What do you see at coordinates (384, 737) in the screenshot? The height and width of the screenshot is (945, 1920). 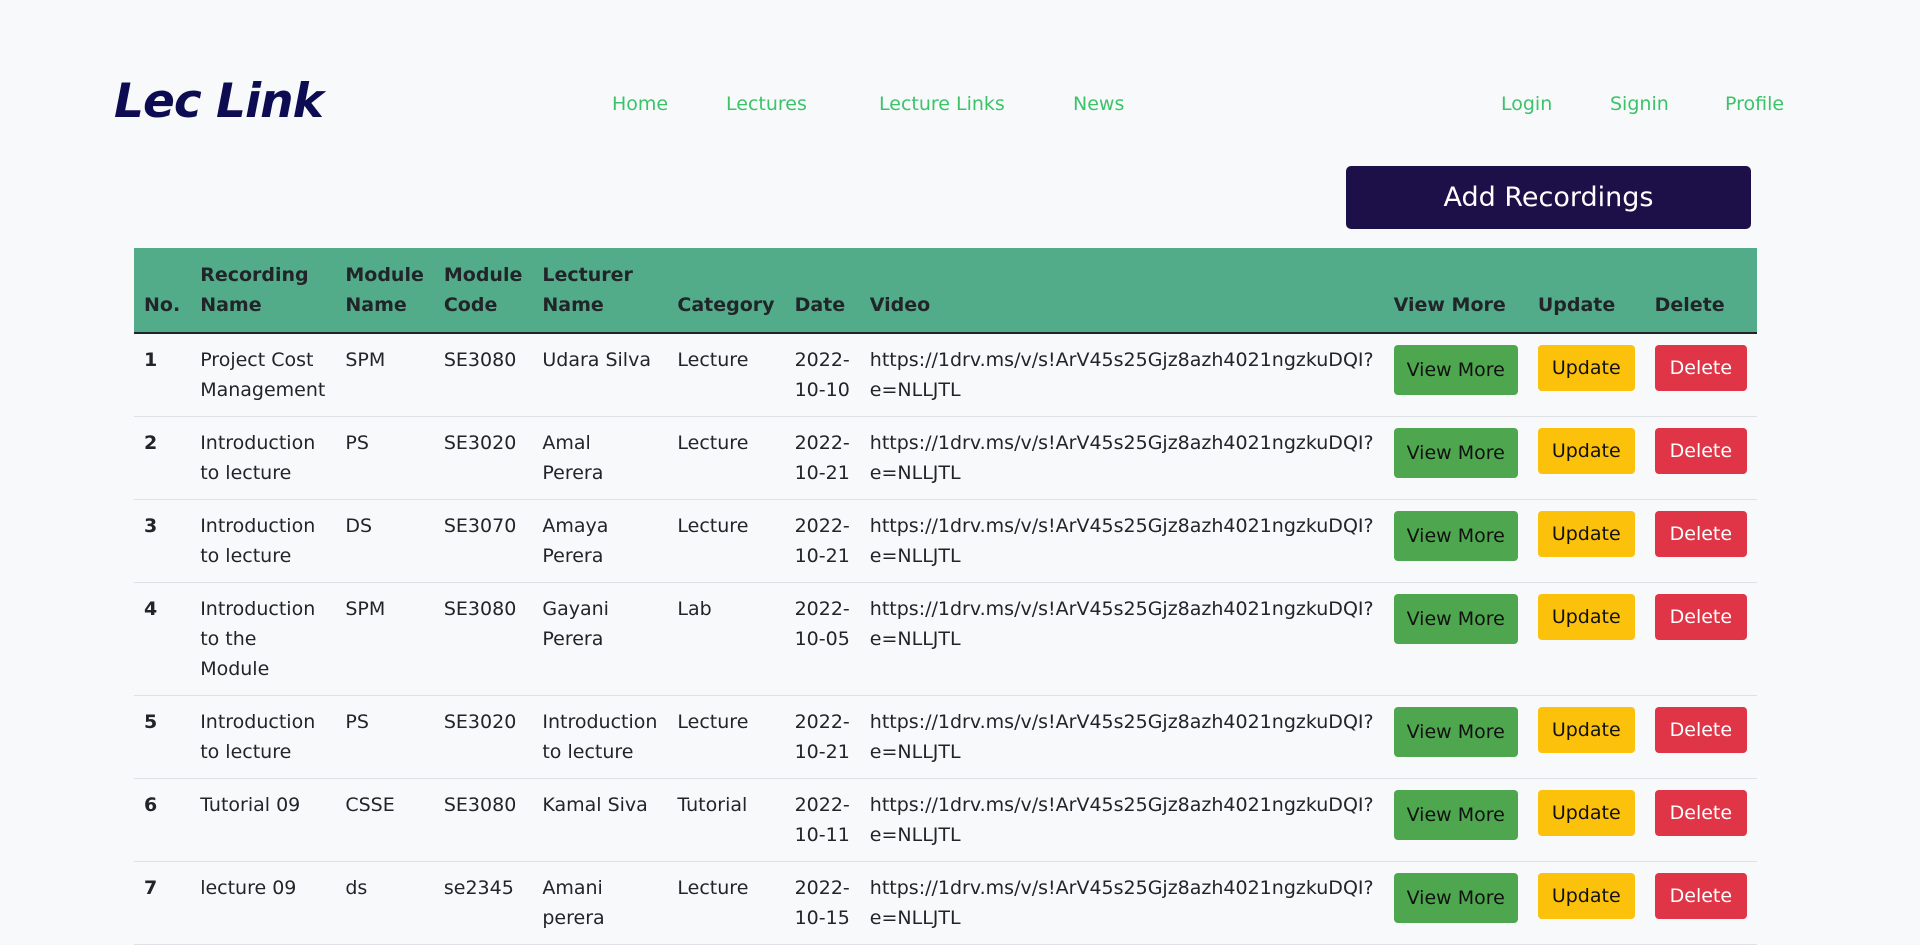 I see `cell-module-name: PS` at bounding box center [384, 737].